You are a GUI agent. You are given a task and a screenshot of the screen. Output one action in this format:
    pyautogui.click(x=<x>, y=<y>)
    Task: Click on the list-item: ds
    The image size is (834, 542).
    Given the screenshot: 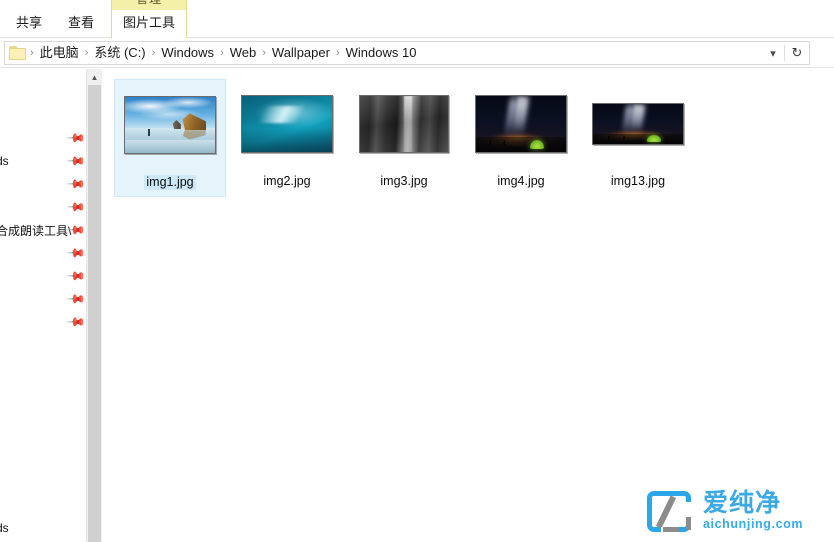 What is the action you would take?
    pyautogui.click(x=43, y=528)
    